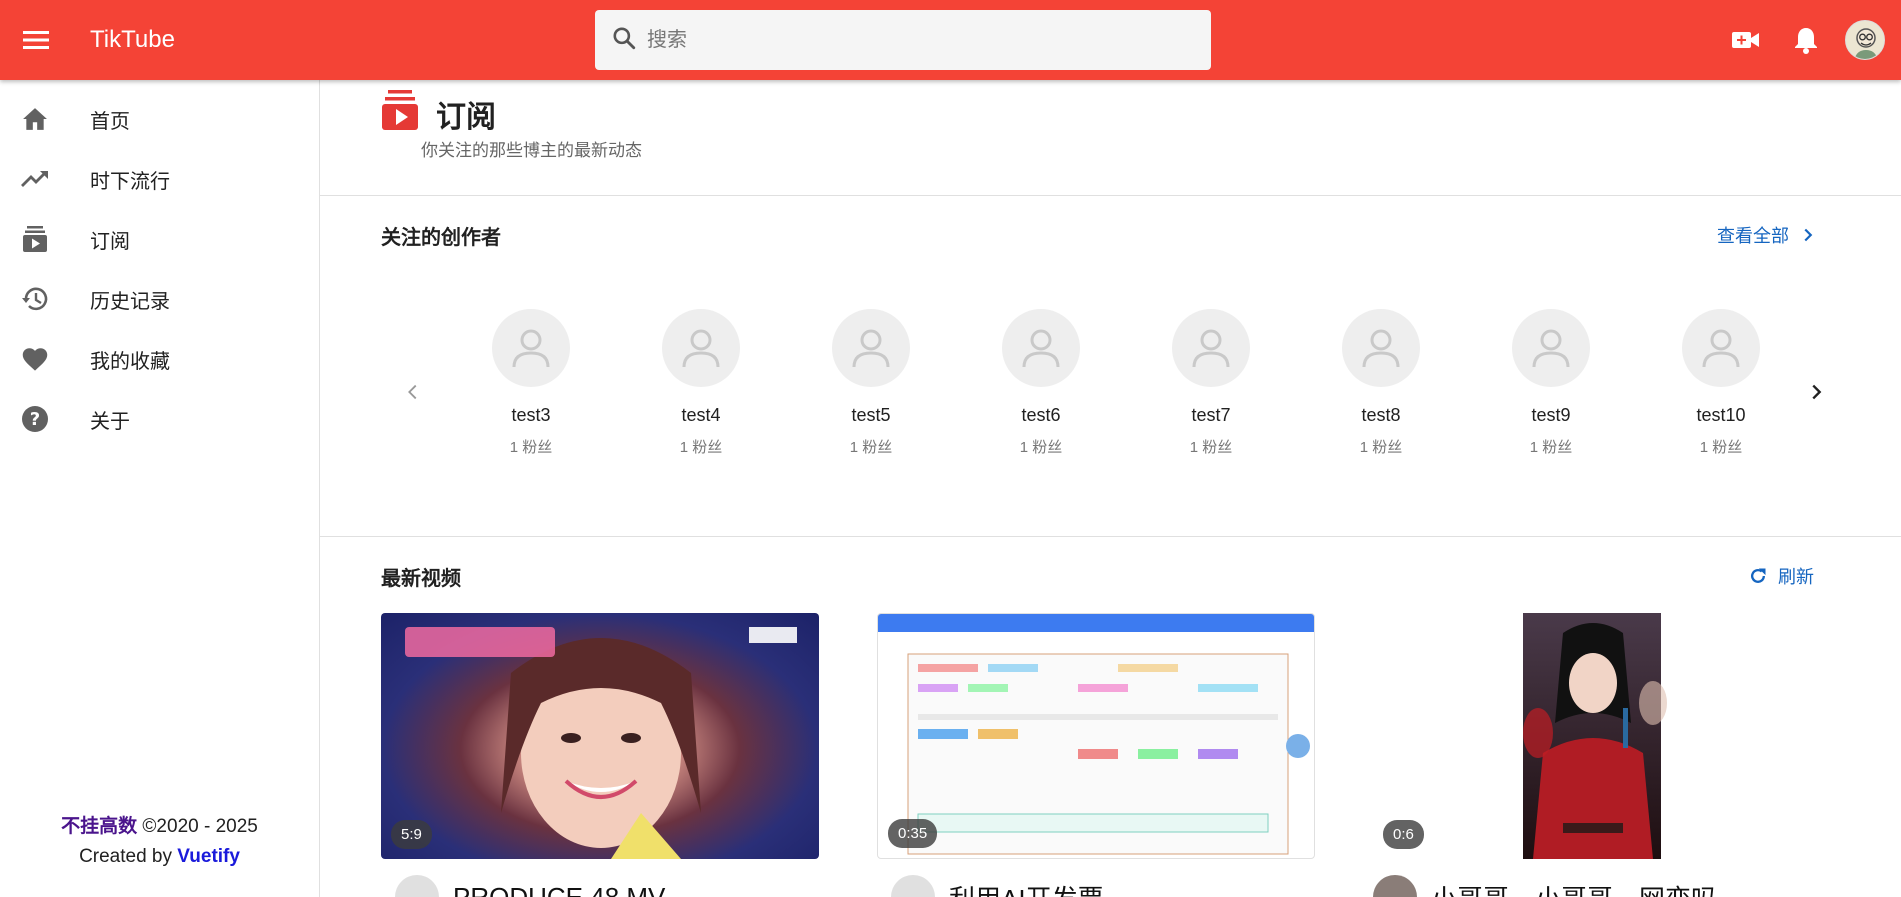 The width and height of the screenshot is (1901, 897). I want to click on carousel-prev-button, so click(413, 392).